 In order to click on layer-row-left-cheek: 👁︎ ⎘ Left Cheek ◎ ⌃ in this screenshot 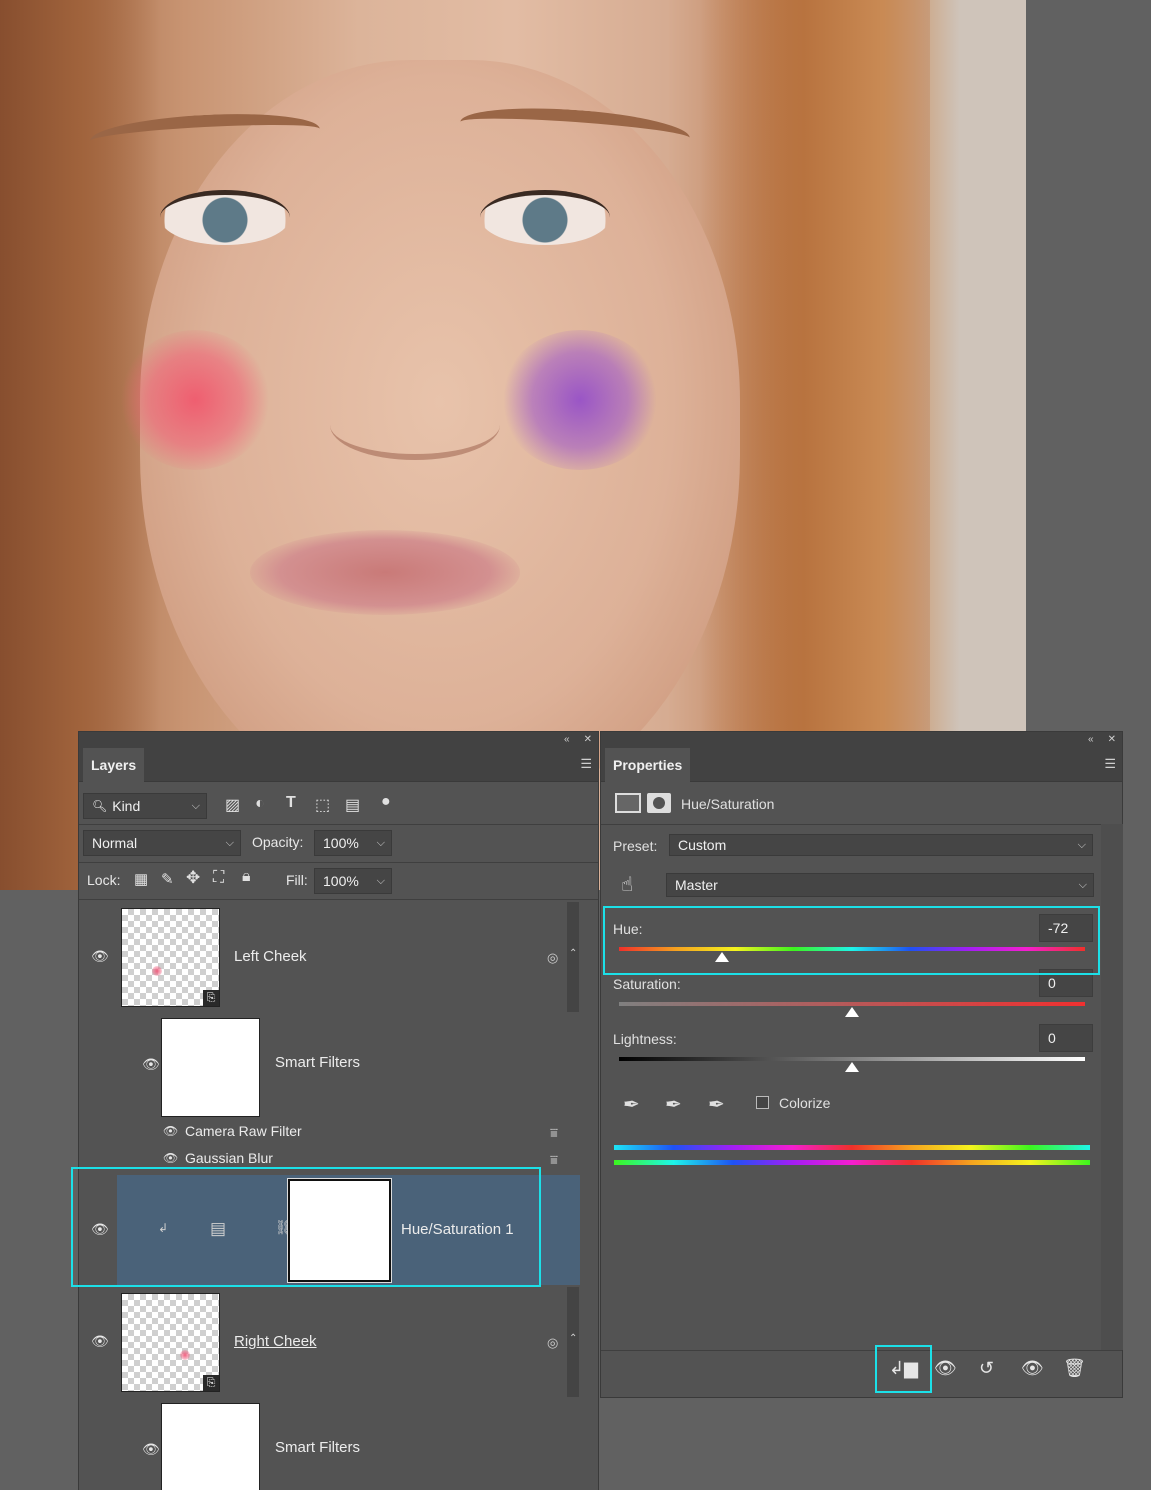, I will do `click(328, 956)`.